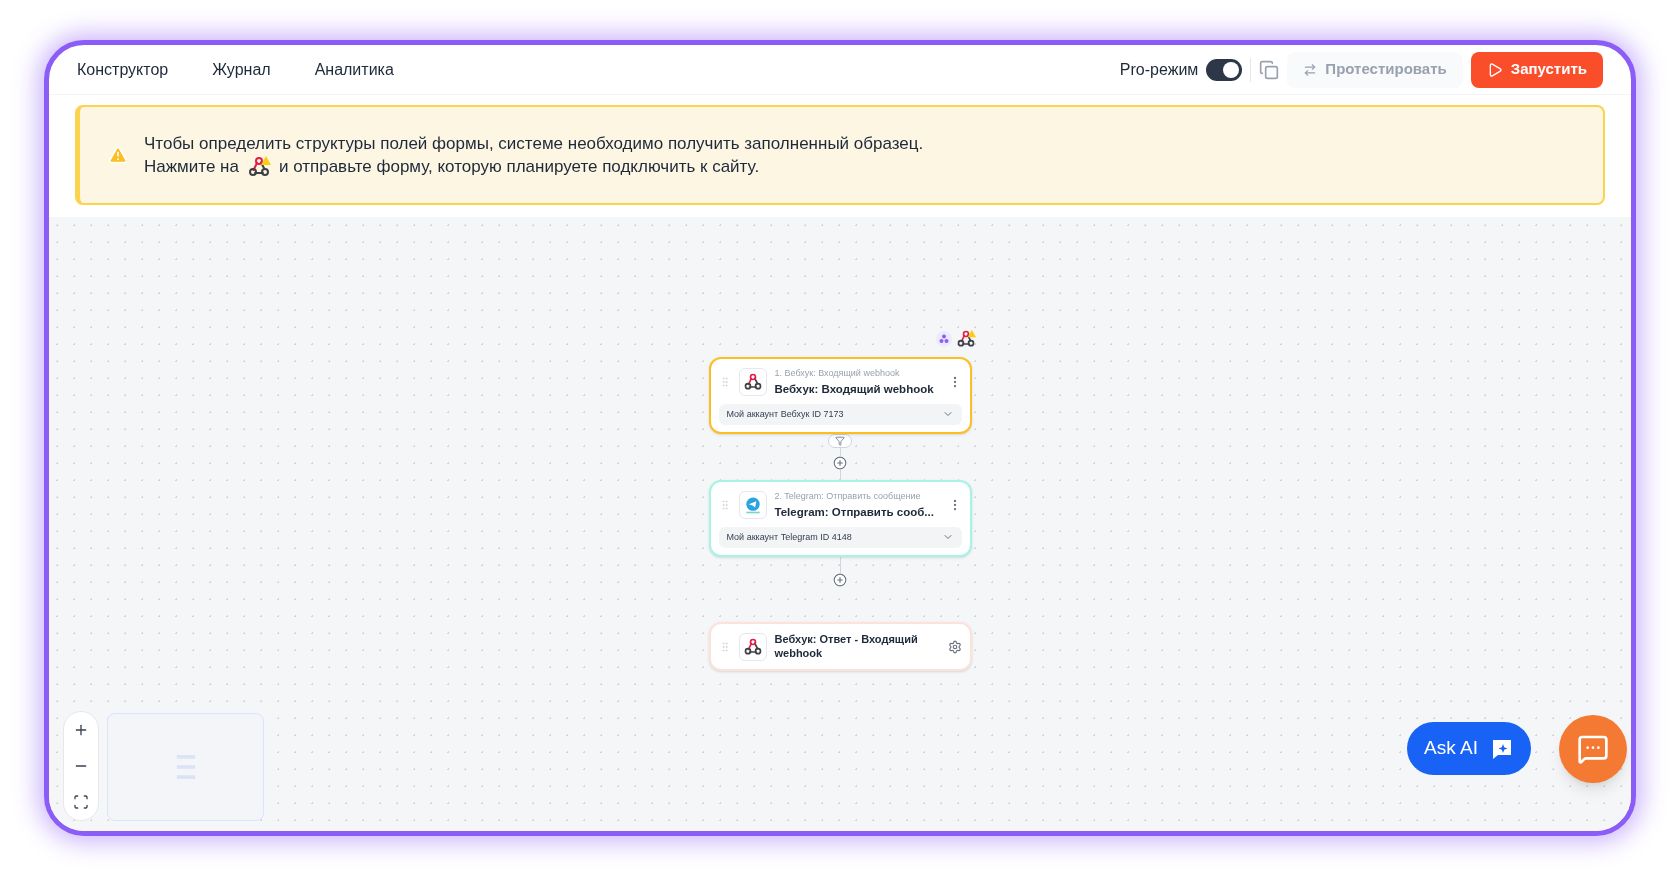 The width and height of the screenshot is (1680, 882). I want to click on banner-text: и отправьте форму, которую планируете подключить к сайту., so click(519, 167).